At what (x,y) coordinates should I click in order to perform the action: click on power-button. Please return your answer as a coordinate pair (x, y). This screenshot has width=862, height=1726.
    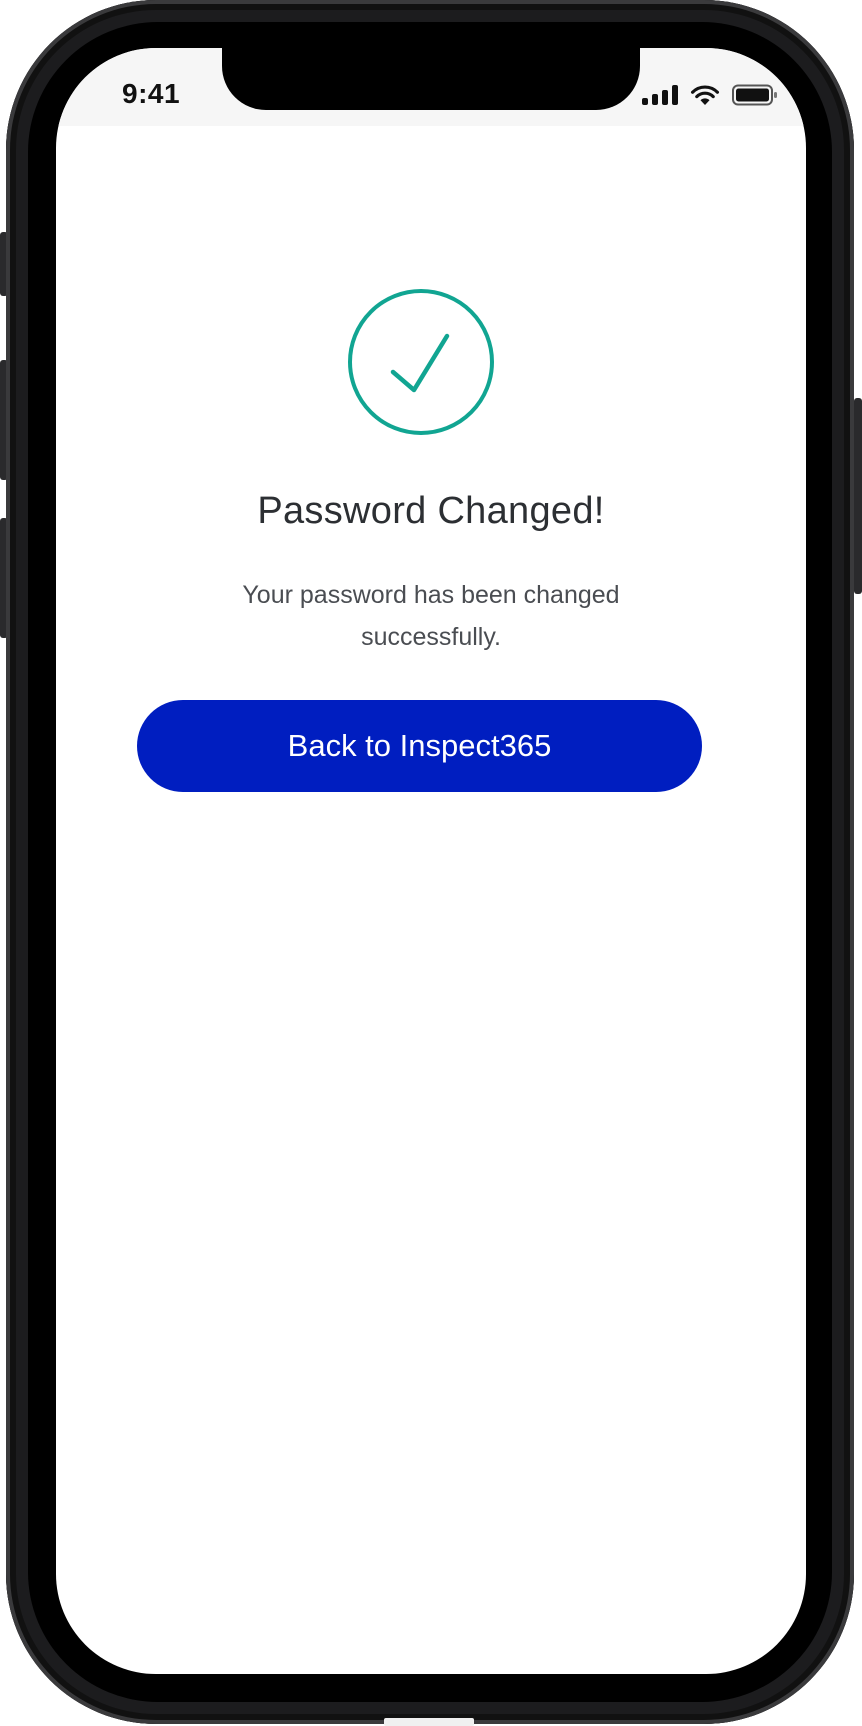
    Looking at the image, I should click on (858, 496).